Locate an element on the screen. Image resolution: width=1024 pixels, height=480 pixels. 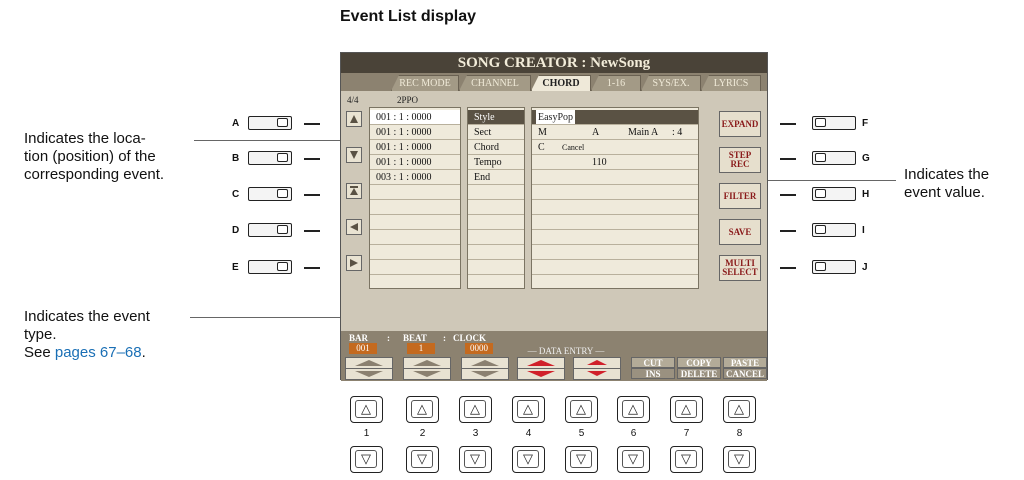
button-d is located at coordinates (270, 230).